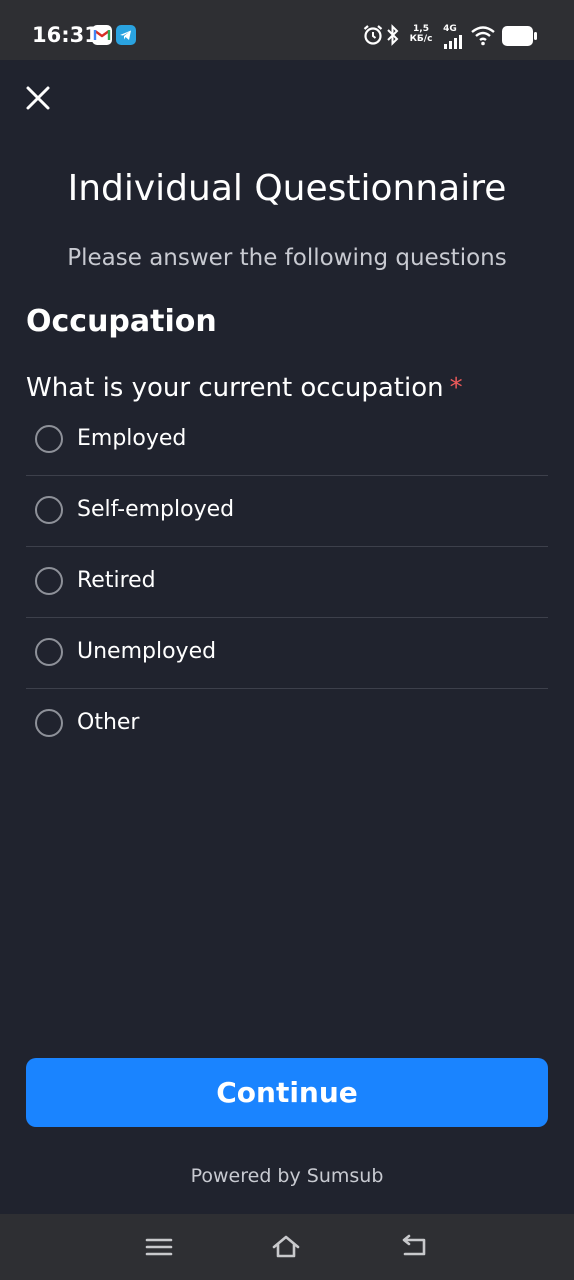  What do you see at coordinates (116, 580) in the screenshot?
I see `option-label: Retired` at bounding box center [116, 580].